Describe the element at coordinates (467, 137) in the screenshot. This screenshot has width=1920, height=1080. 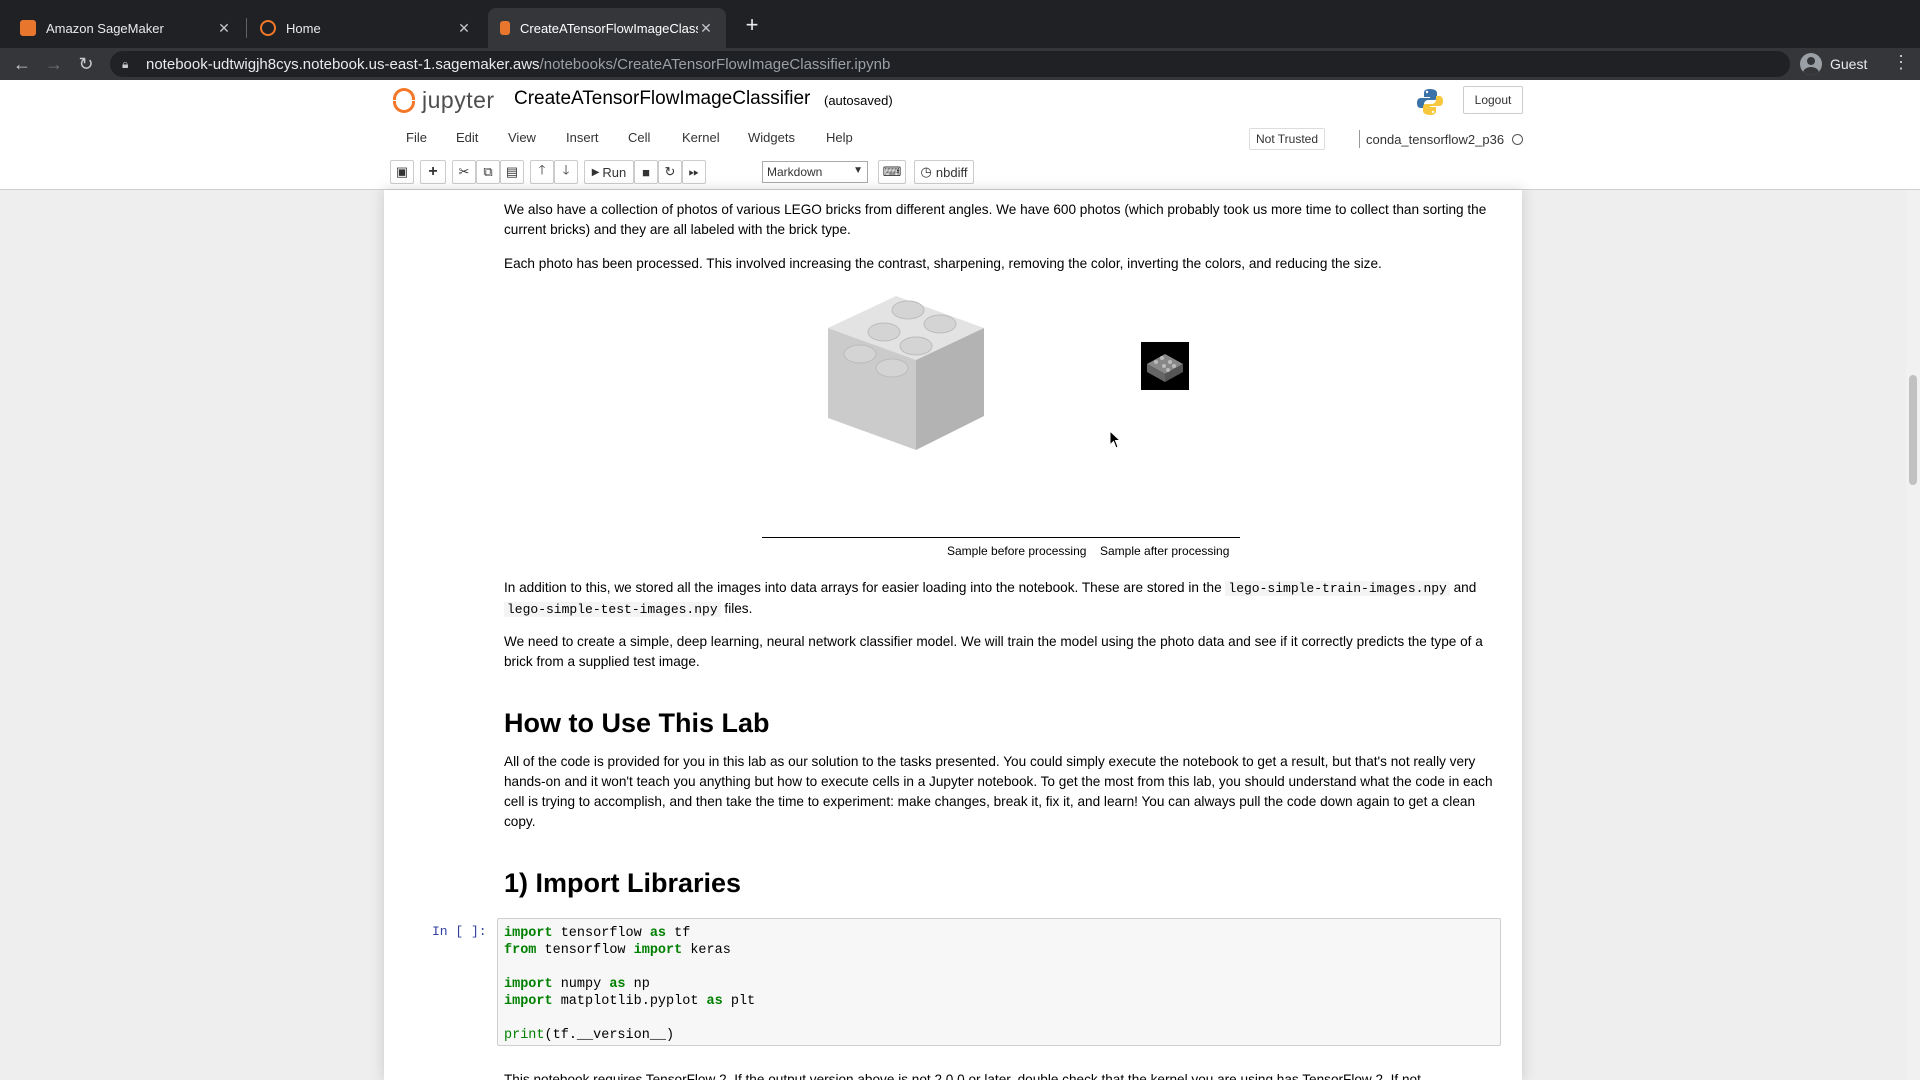
I see `menu-edit: Edit` at that location.